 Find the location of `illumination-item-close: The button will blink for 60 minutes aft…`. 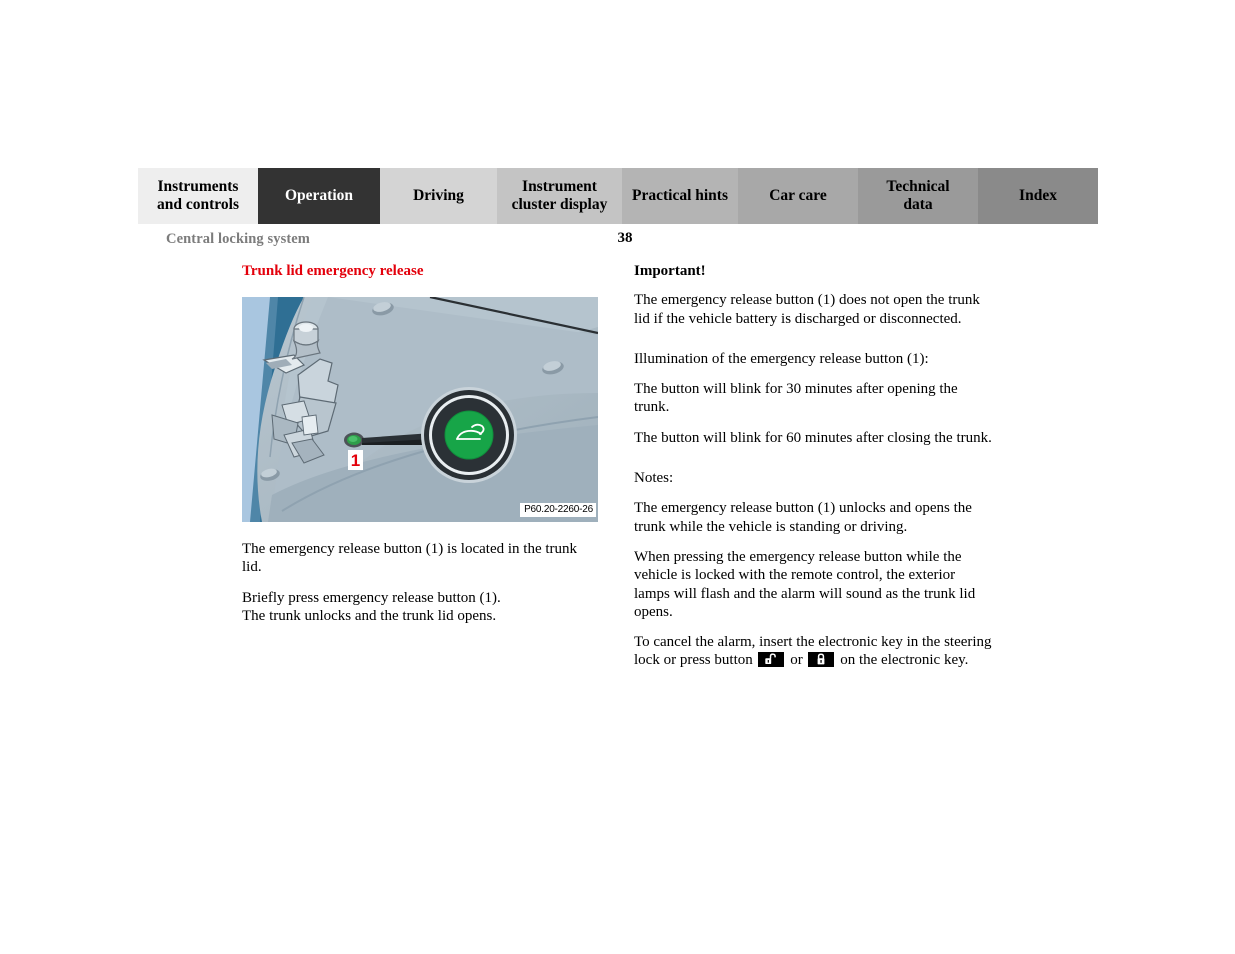

illumination-item-close: The button will blink for 60 minutes aft… is located at coordinates (813, 437).